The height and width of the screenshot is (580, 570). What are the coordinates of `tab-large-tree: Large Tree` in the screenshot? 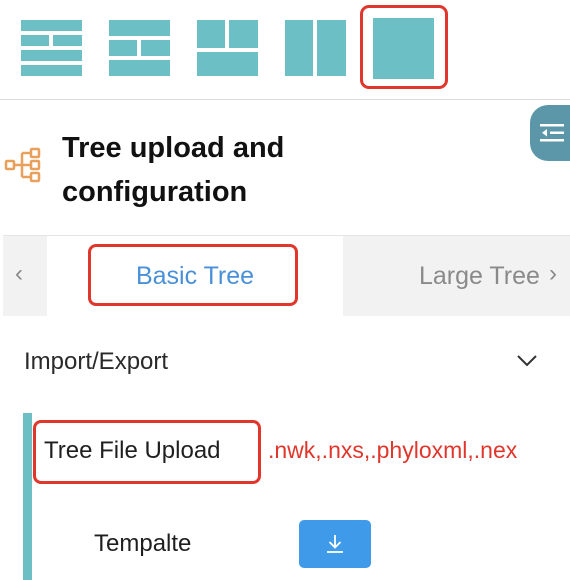 It's located at (479, 276).